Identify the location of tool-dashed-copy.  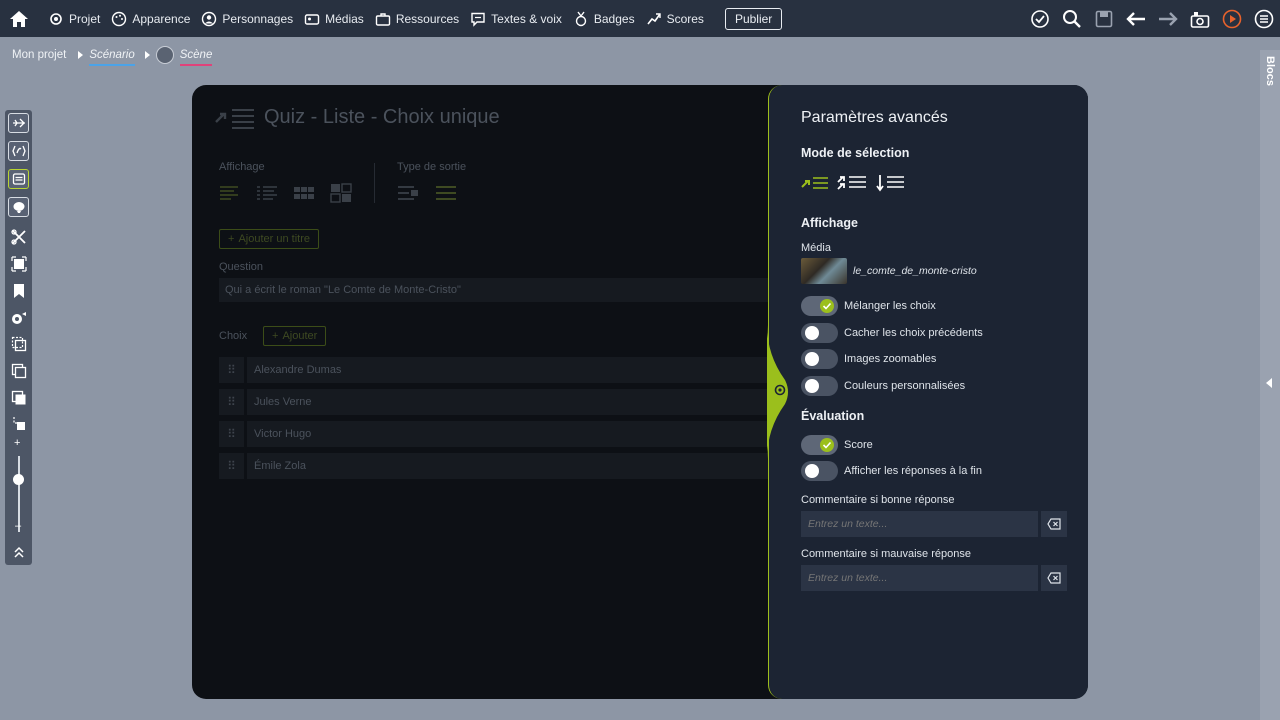
(18, 344).